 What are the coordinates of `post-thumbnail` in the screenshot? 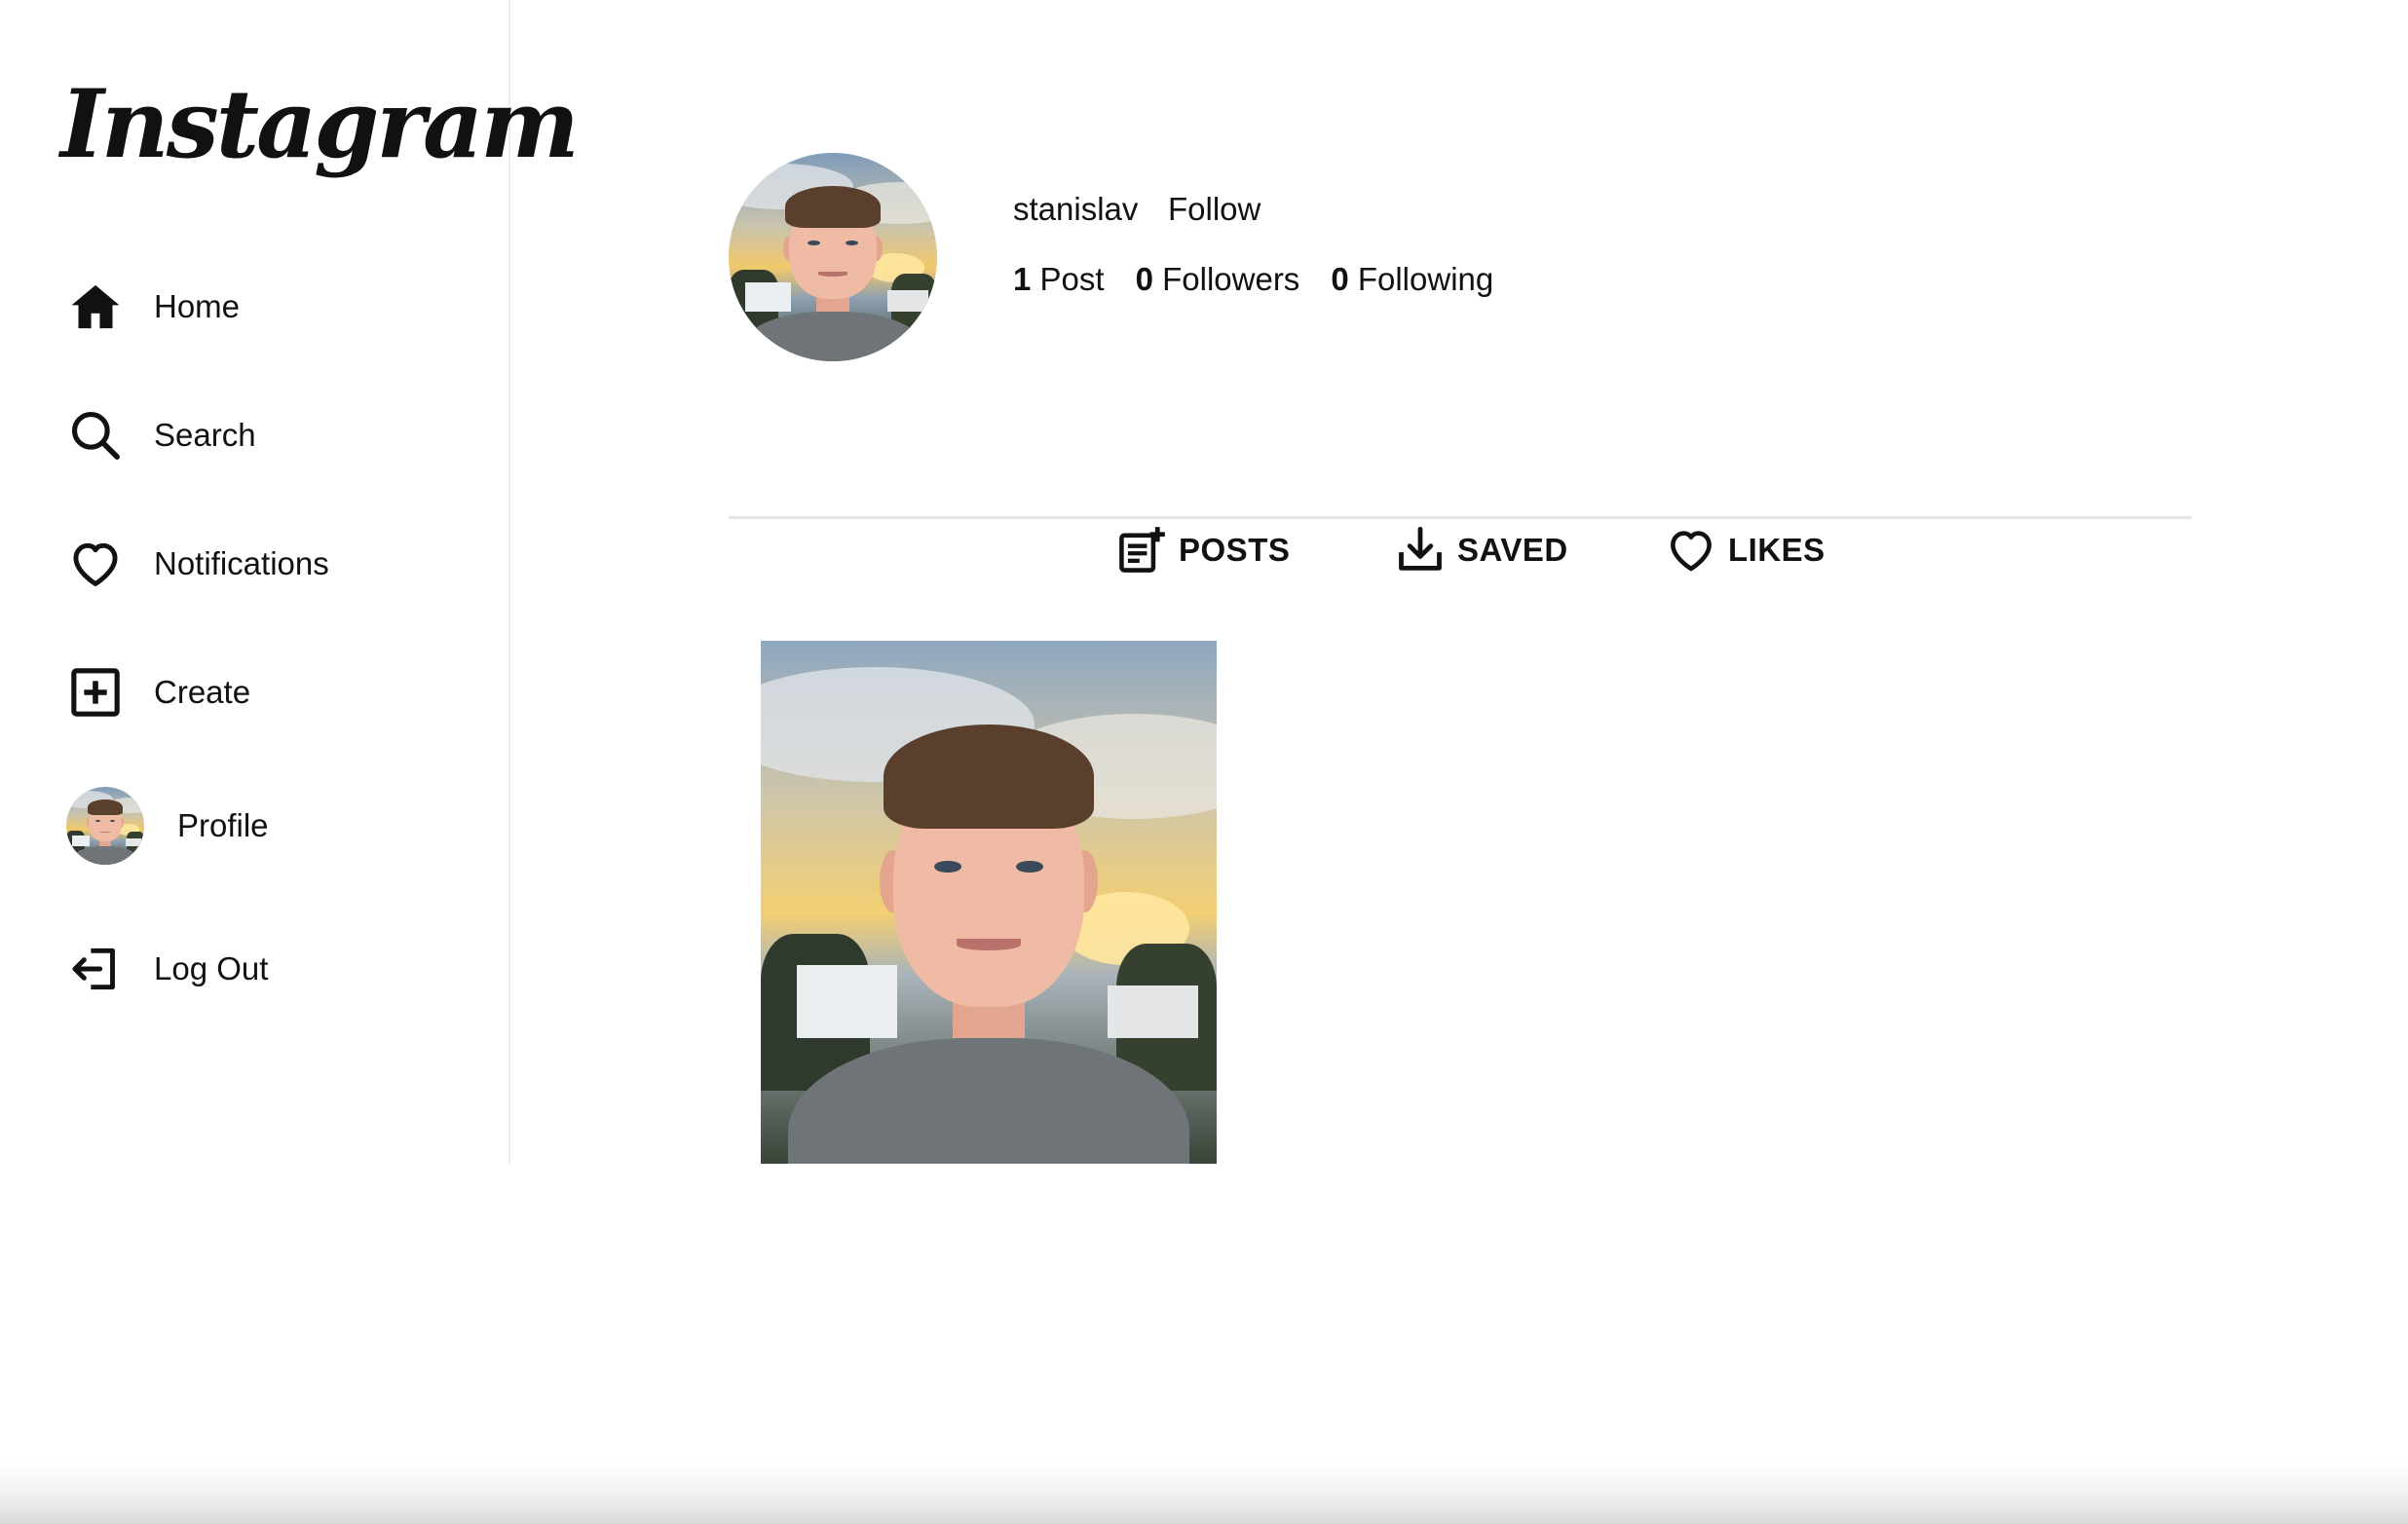 It's located at (989, 902).